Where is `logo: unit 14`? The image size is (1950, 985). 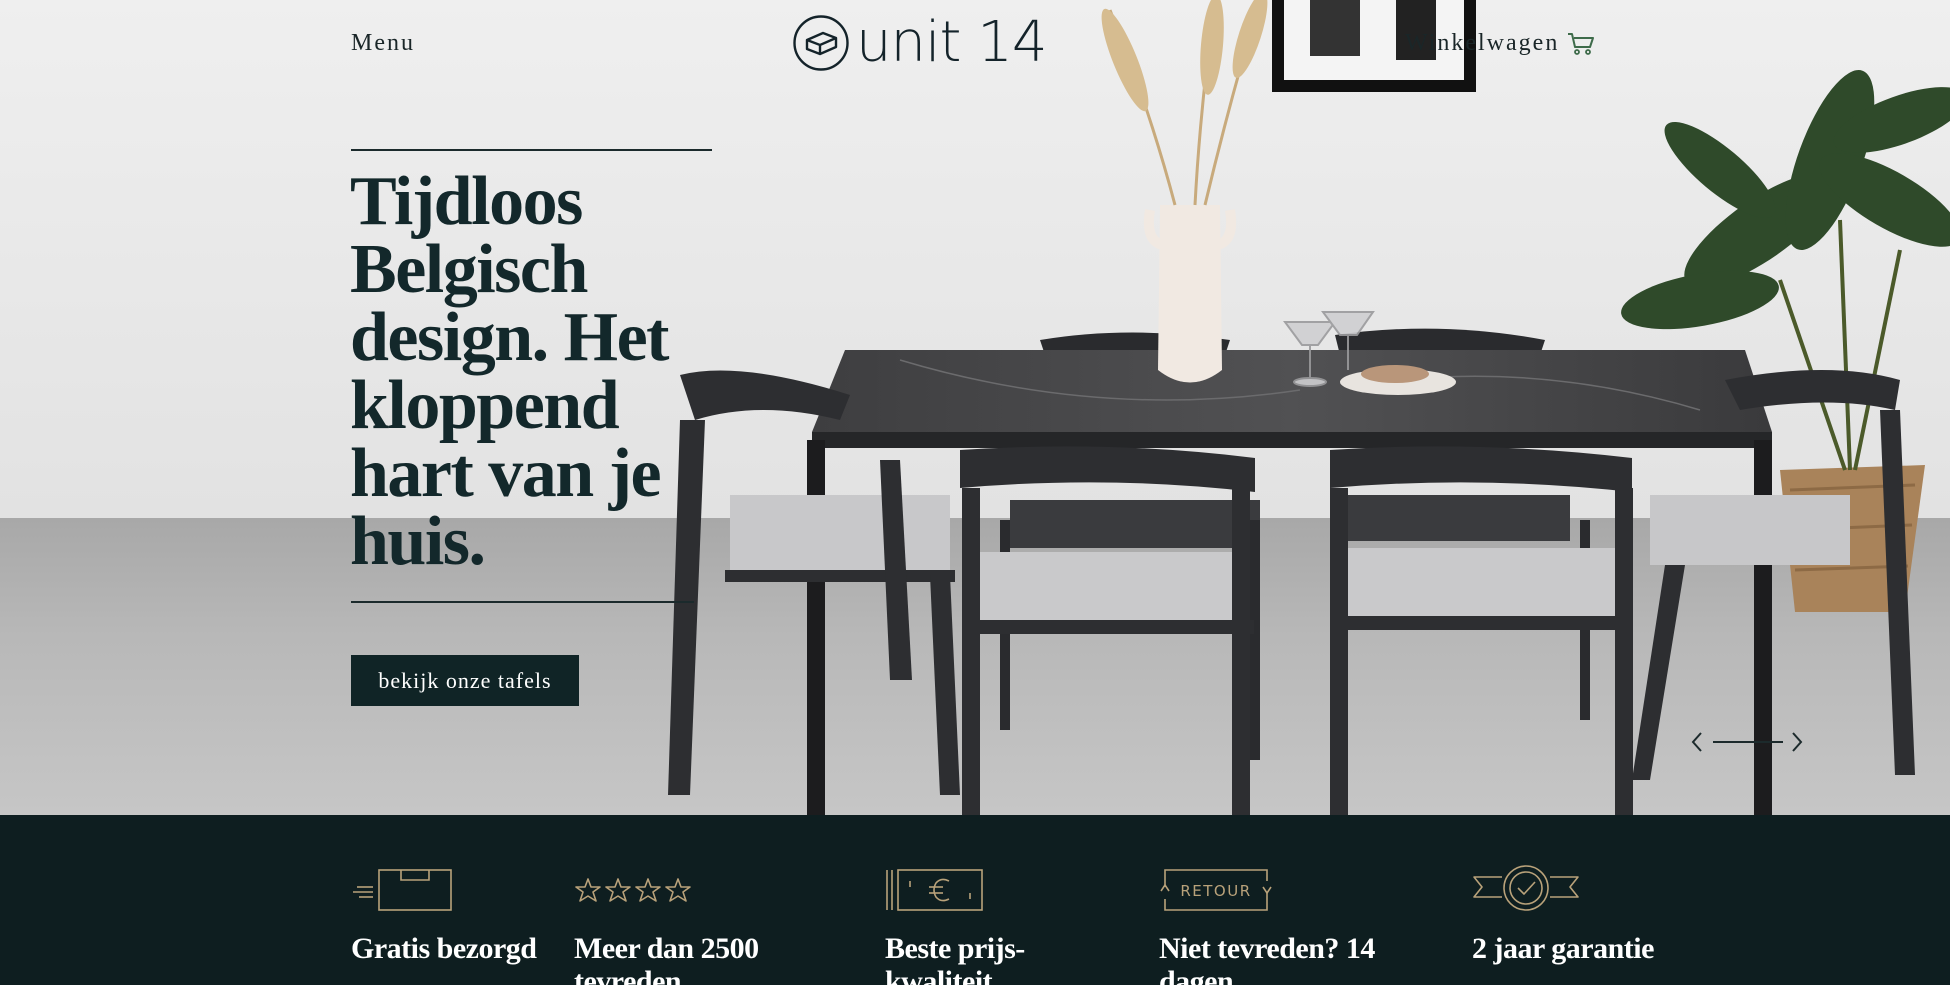
logo: unit 14 is located at coordinates (920, 42).